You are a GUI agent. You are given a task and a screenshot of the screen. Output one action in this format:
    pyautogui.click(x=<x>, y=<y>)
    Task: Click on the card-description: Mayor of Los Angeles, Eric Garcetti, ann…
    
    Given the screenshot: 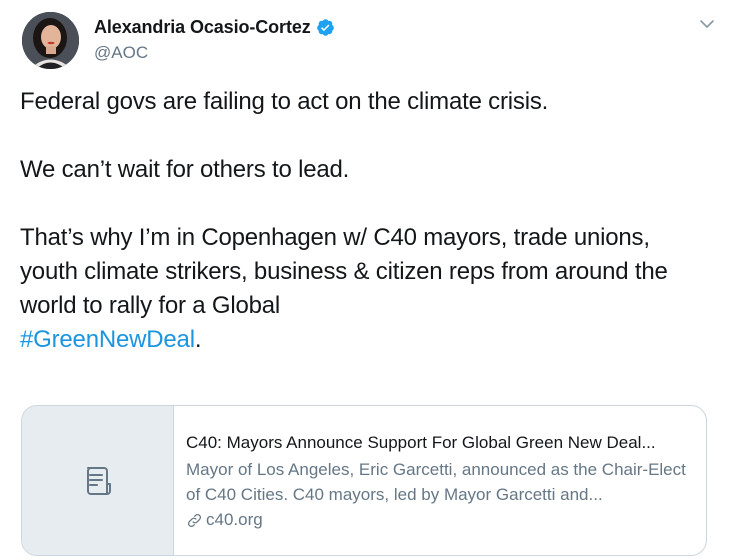 What is the action you would take?
    pyautogui.click(x=436, y=482)
    